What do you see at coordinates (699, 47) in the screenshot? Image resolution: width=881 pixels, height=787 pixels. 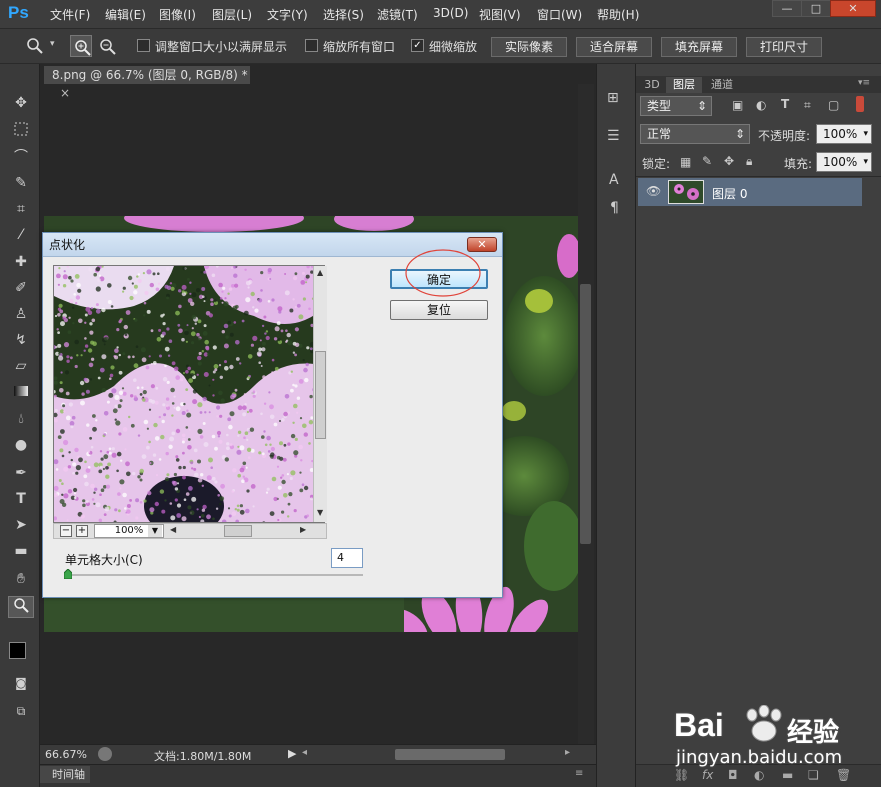 I see `fill-screen-button: 填充屏幕` at bounding box center [699, 47].